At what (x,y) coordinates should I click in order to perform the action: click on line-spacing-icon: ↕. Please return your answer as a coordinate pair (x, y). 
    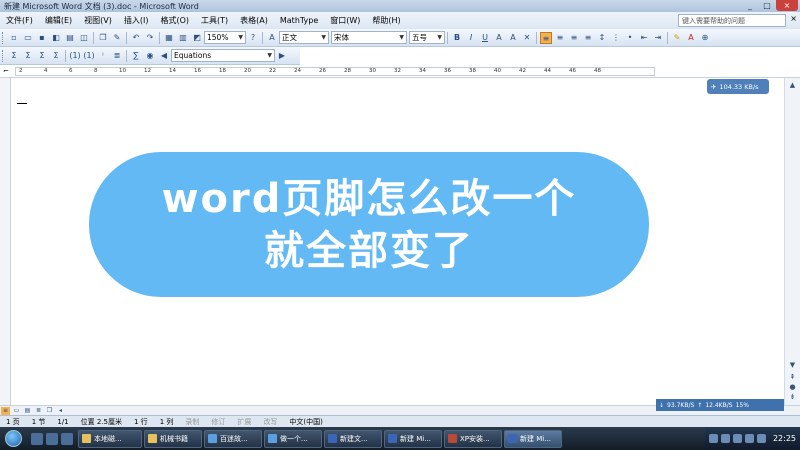
    Looking at the image, I should click on (602, 38).